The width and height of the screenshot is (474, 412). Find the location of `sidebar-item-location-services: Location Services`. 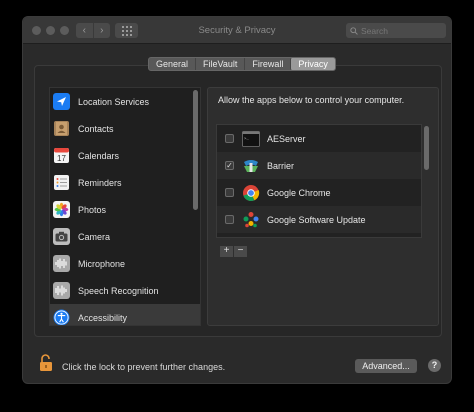

sidebar-item-location-services: Location Services is located at coordinates (125, 101).